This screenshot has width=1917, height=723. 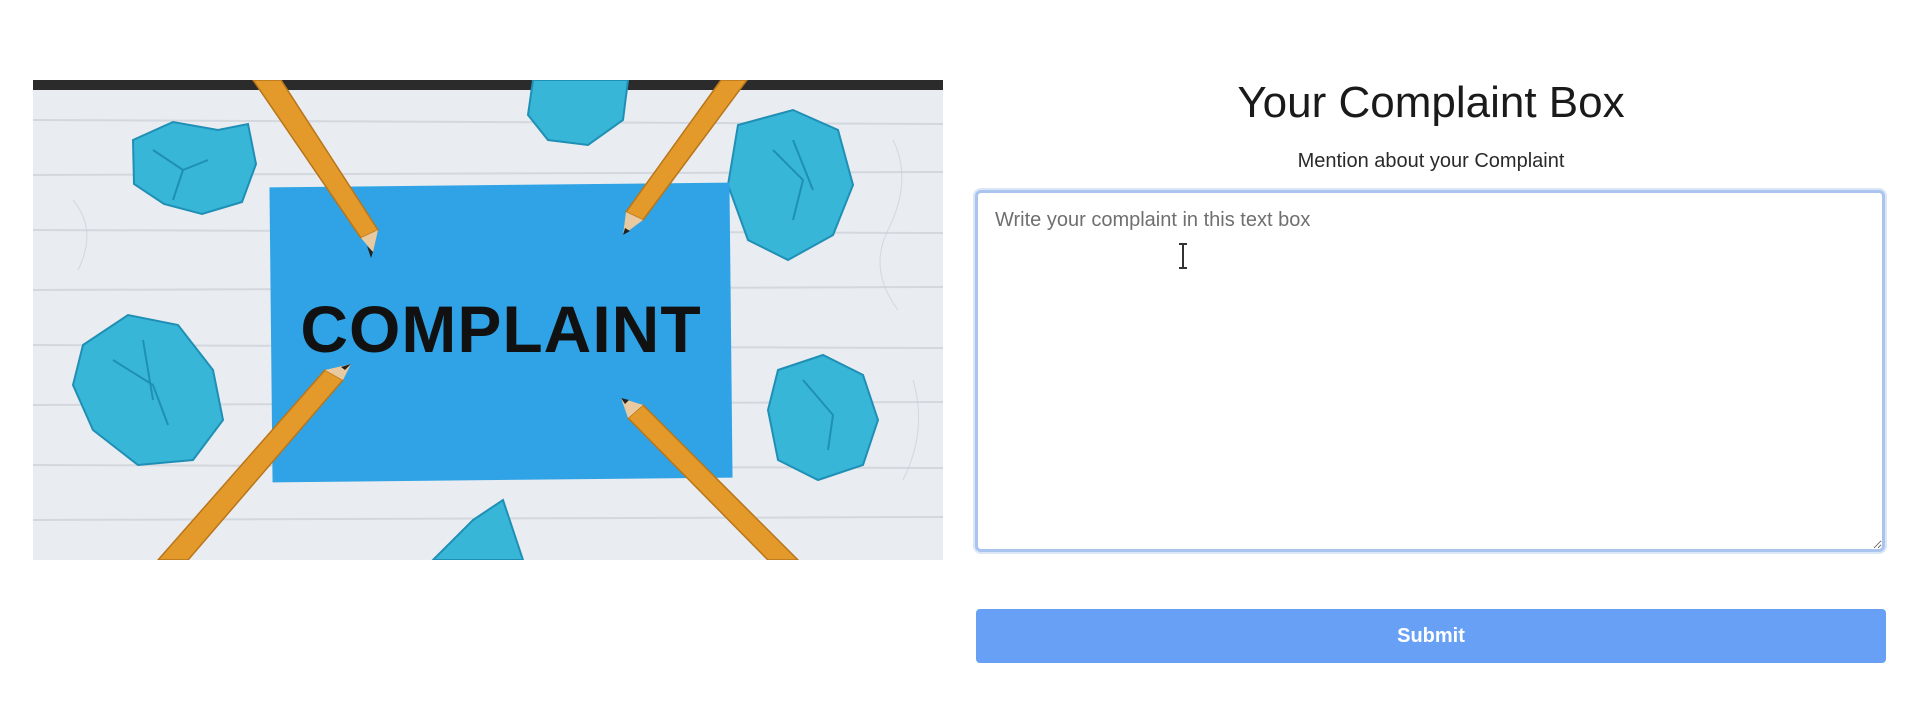 I want to click on complaint-subtitle: Mention about your Complaint, so click(x=1431, y=161).